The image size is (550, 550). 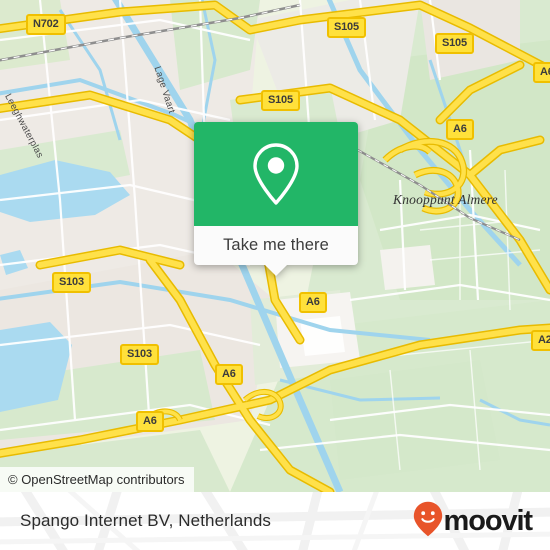 I want to click on map-pin-icon, so click(x=276, y=174).